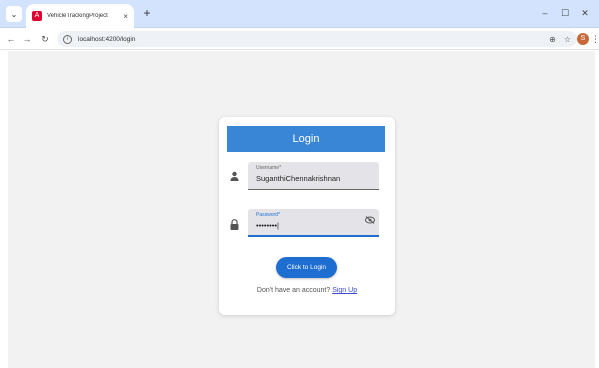  What do you see at coordinates (299, 14) in the screenshot?
I see `browser-tab-bar: ⌄ A VehicleTrackingProject × + – ☐ ✕` at bounding box center [299, 14].